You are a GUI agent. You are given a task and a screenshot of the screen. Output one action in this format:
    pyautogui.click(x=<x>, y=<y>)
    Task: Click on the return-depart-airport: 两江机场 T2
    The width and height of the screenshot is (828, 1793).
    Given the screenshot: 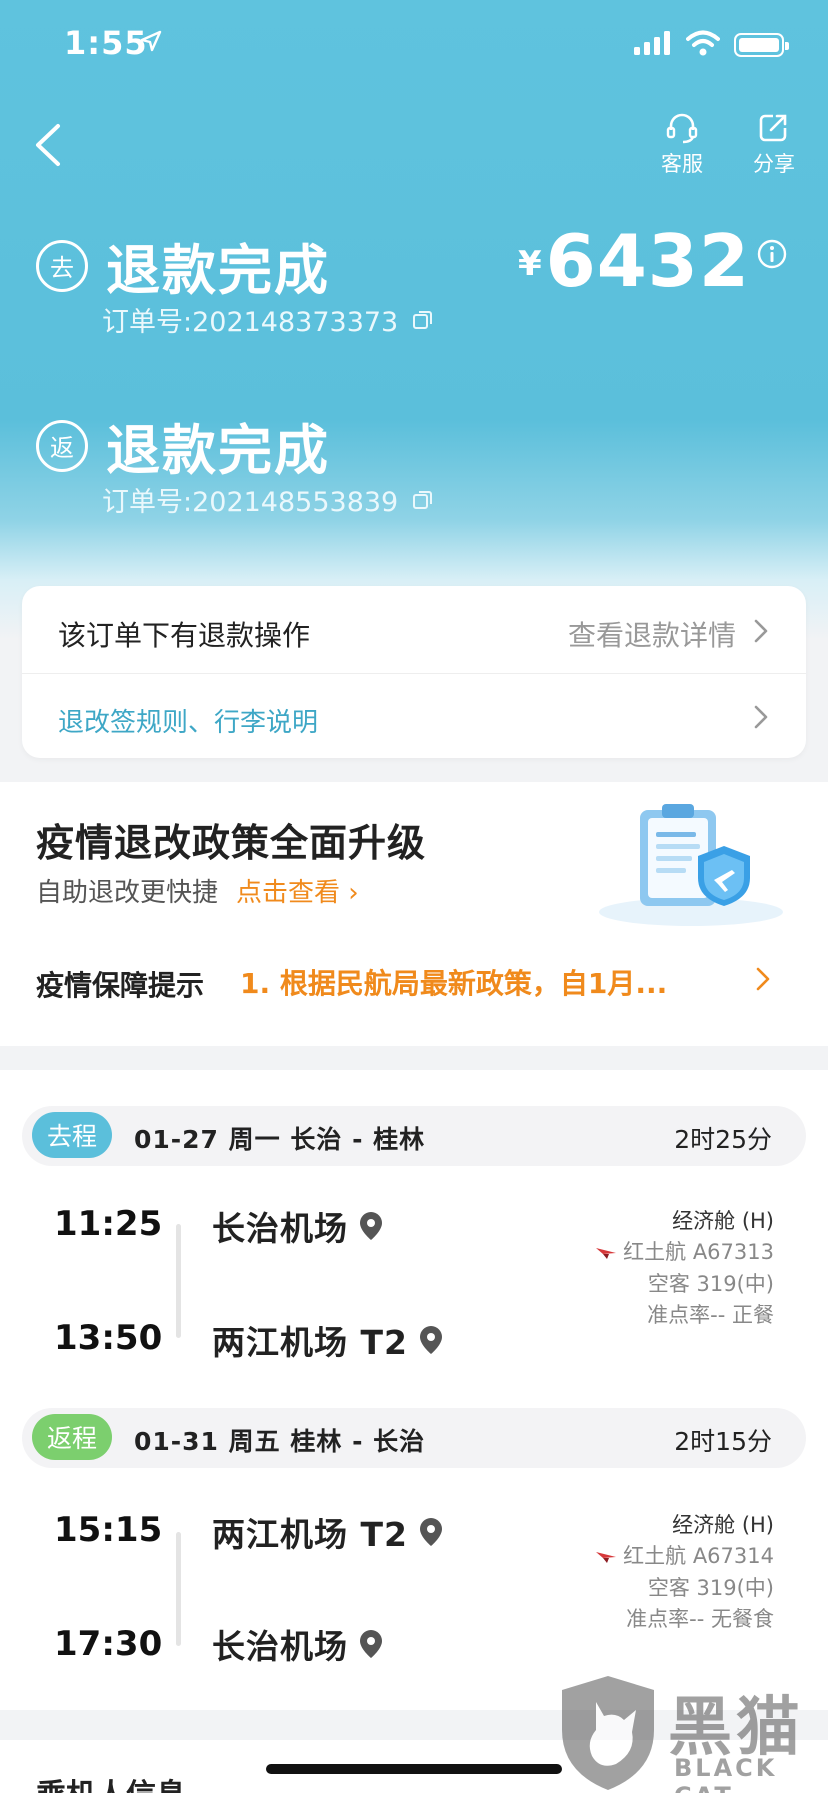 What is the action you would take?
    pyautogui.click(x=328, y=1532)
    